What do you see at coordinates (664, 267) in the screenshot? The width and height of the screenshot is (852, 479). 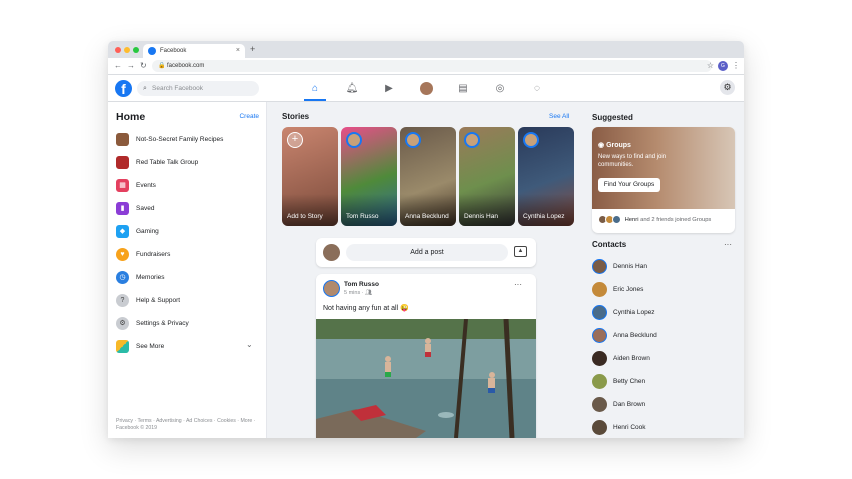 I see `contact-item: Dennis Han` at bounding box center [664, 267].